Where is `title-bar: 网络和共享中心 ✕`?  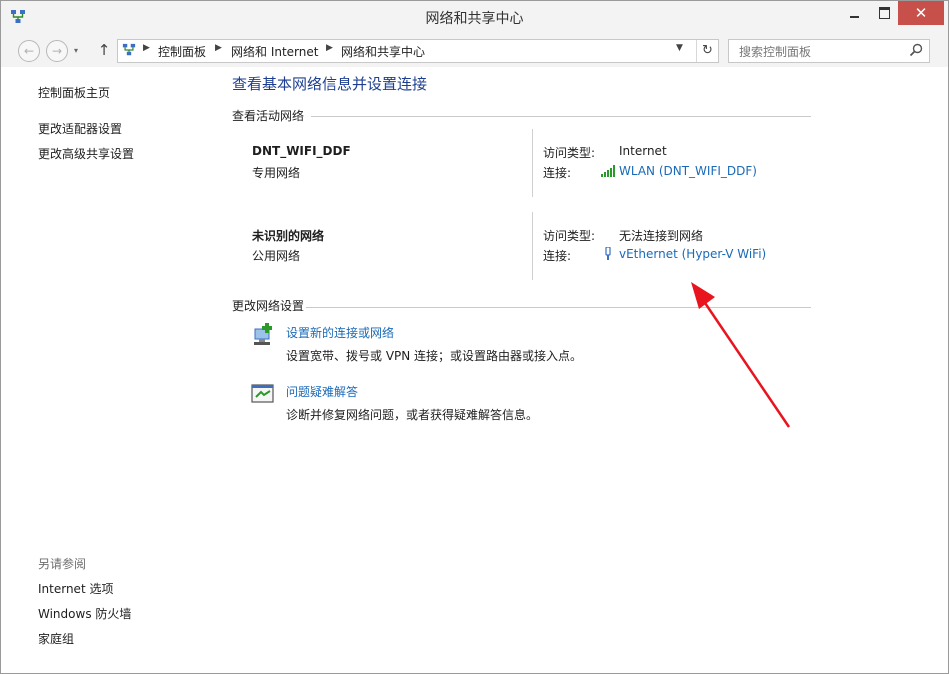 title-bar: 网络和共享中心 ✕ is located at coordinates (474, 17).